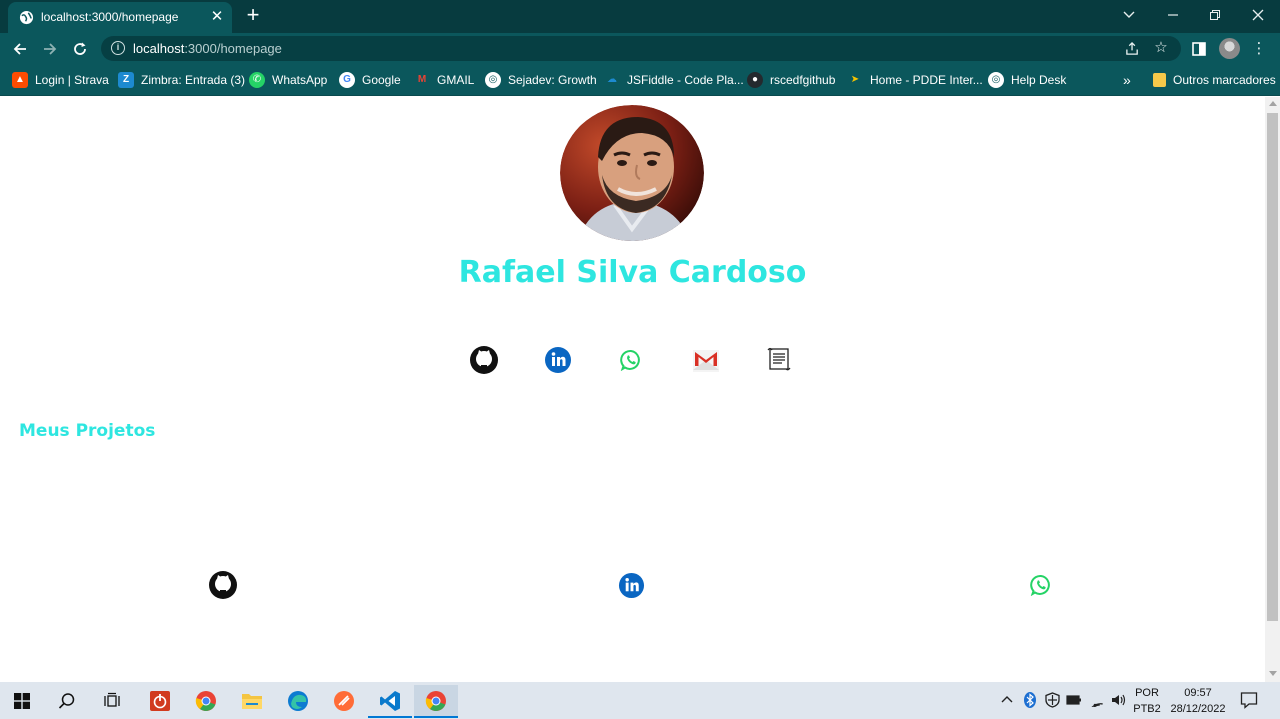 Image resolution: width=1280 pixels, height=719 pixels. Describe the element at coordinates (390, 701) in the screenshot. I see `taskbar-vscode` at that location.